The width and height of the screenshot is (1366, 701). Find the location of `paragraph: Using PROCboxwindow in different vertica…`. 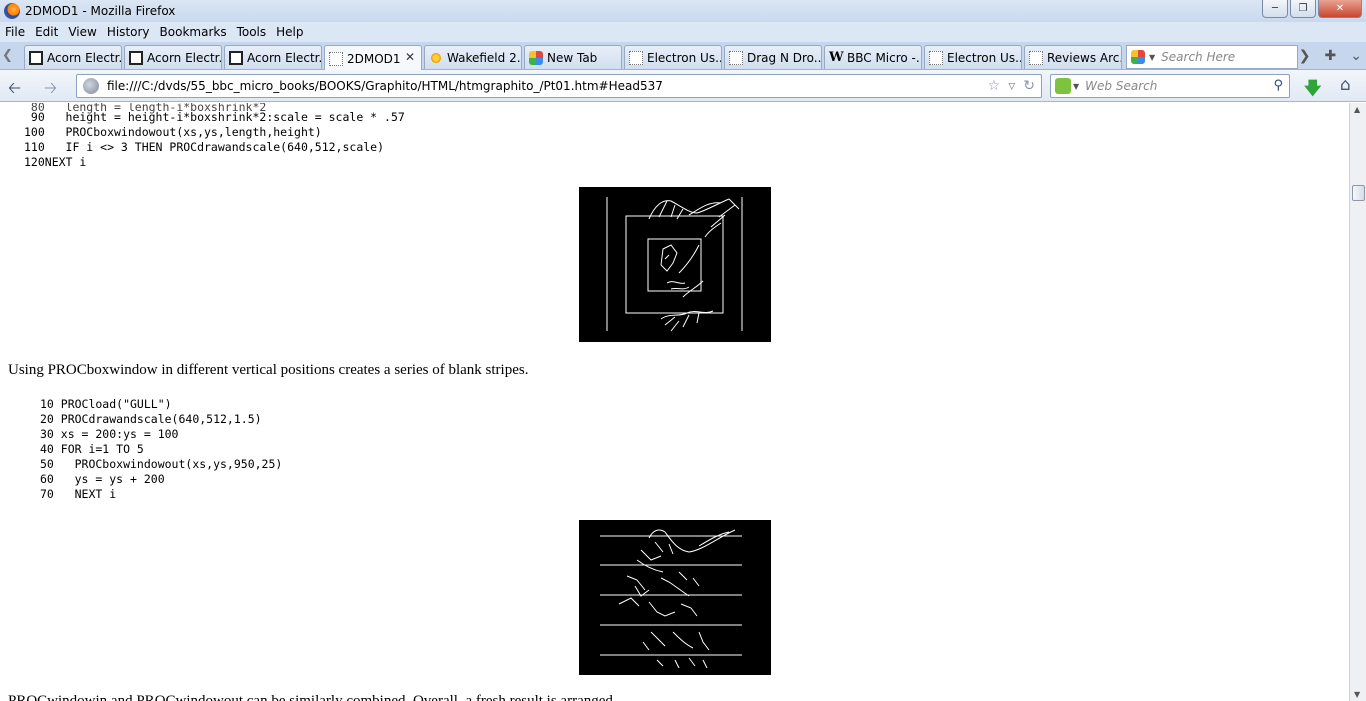

paragraph: Using PROCboxwindow in different vertica… is located at coordinates (268, 370).